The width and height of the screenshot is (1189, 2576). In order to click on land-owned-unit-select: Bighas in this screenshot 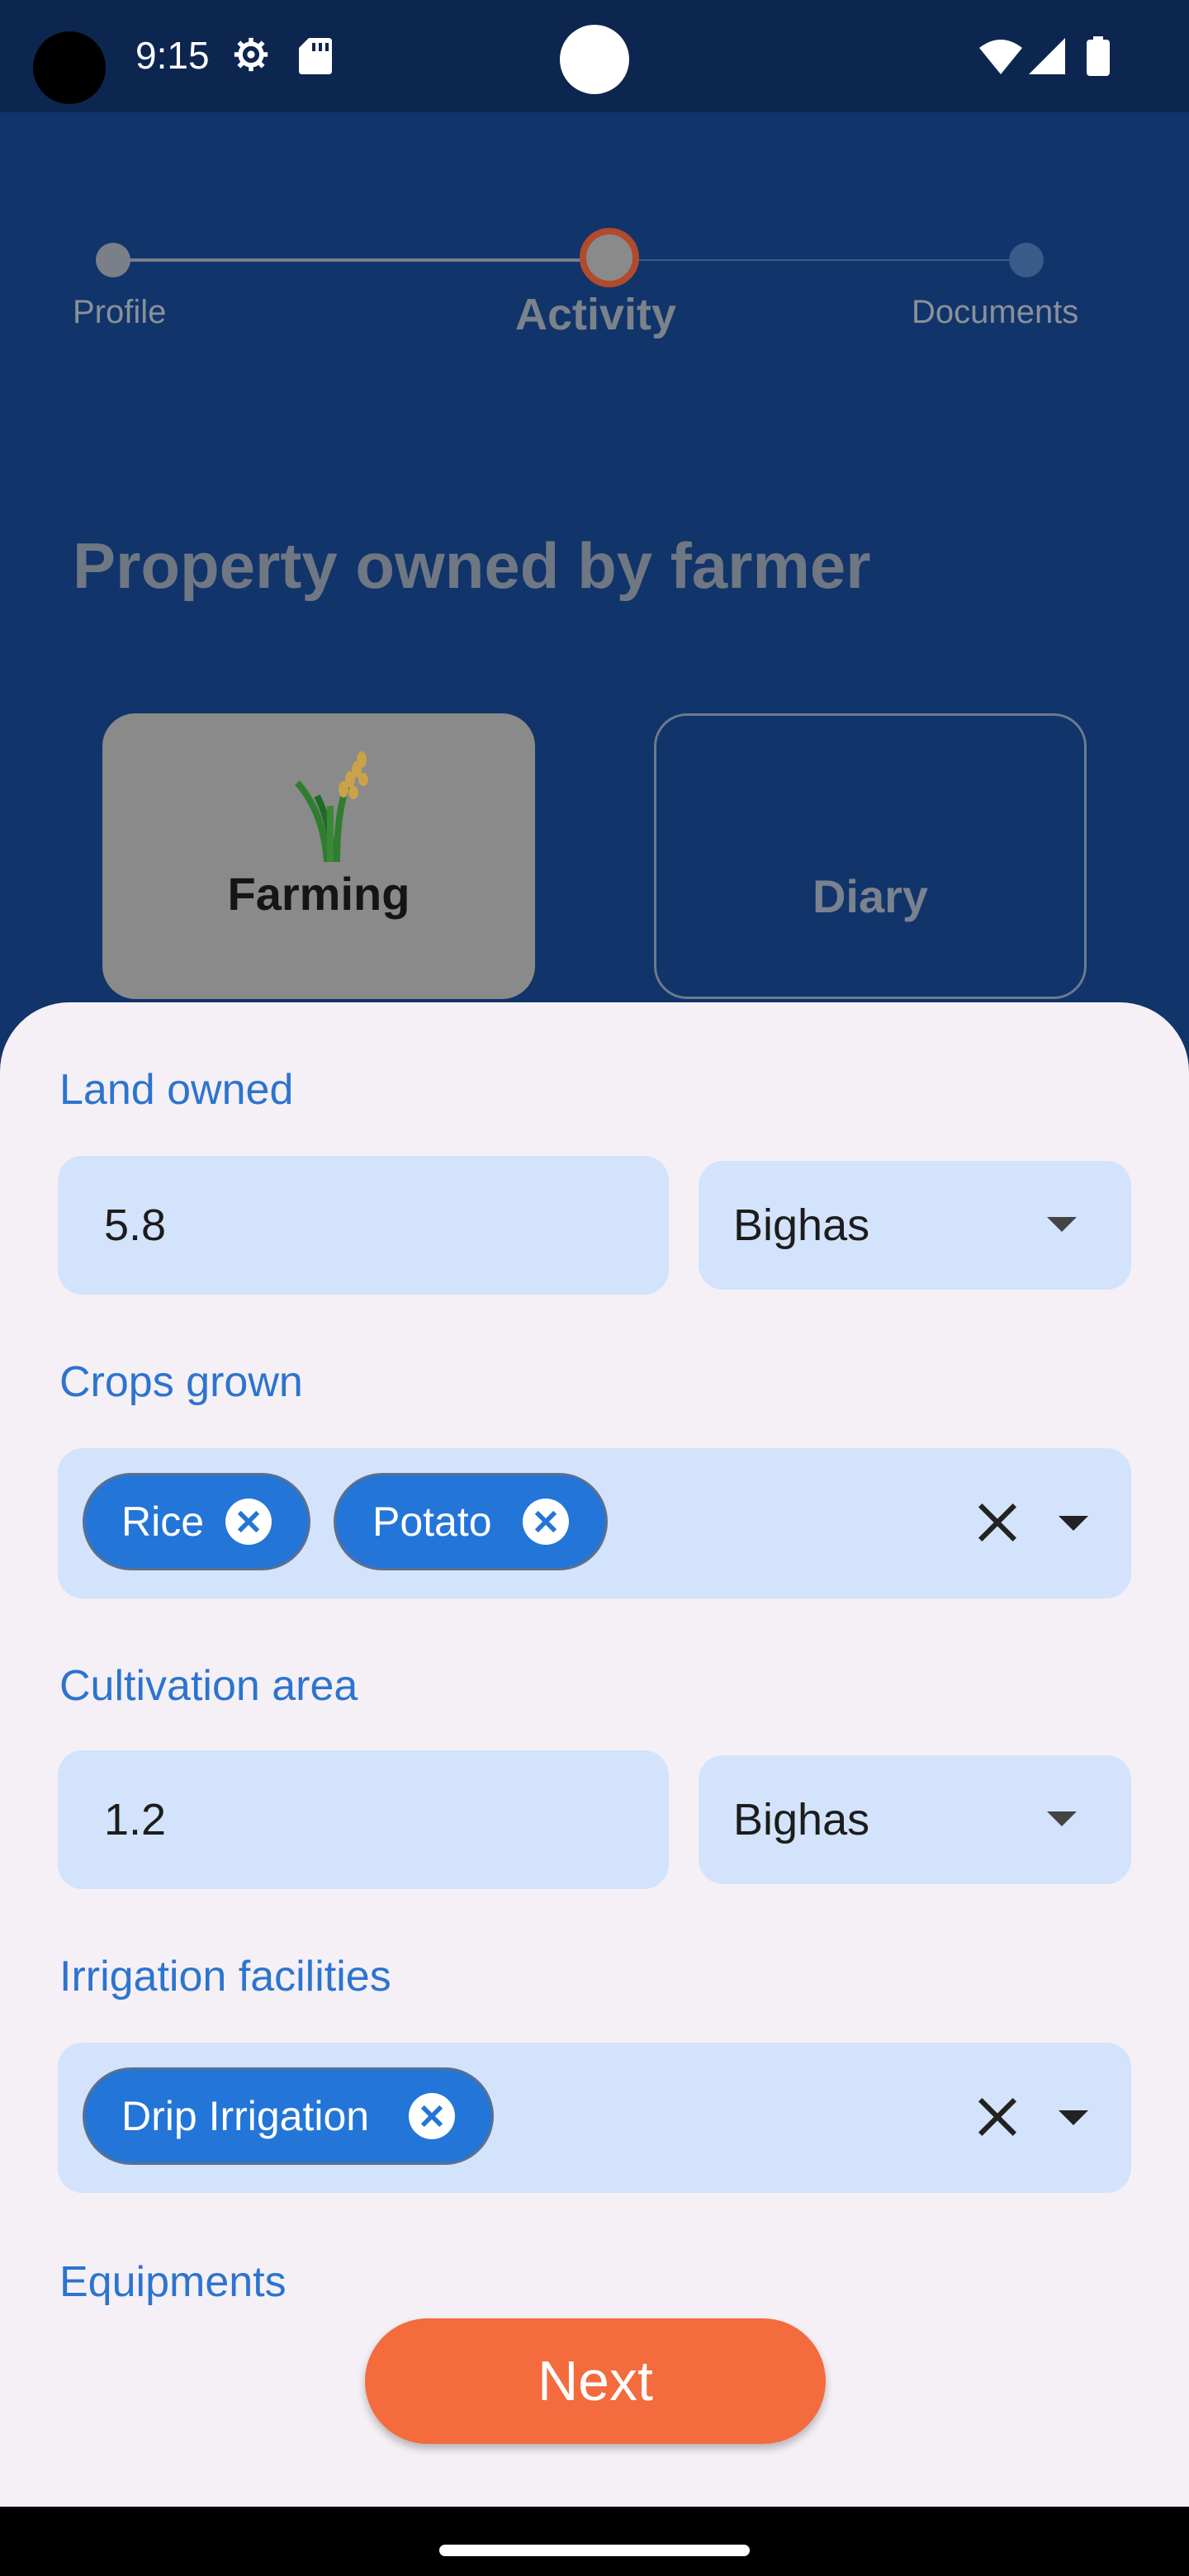, I will do `click(915, 1225)`.